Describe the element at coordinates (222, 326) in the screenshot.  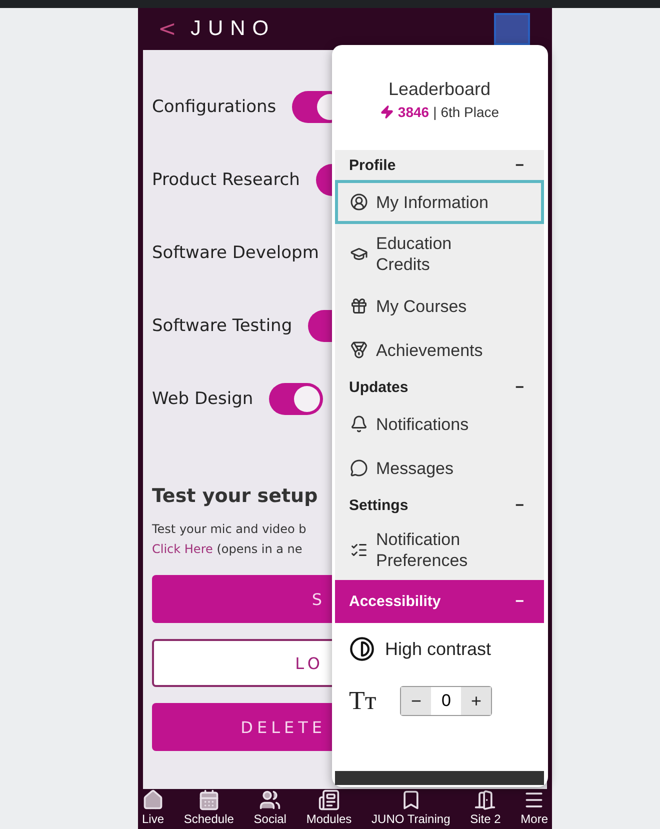
I see `topic-label: Software Testing` at that location.